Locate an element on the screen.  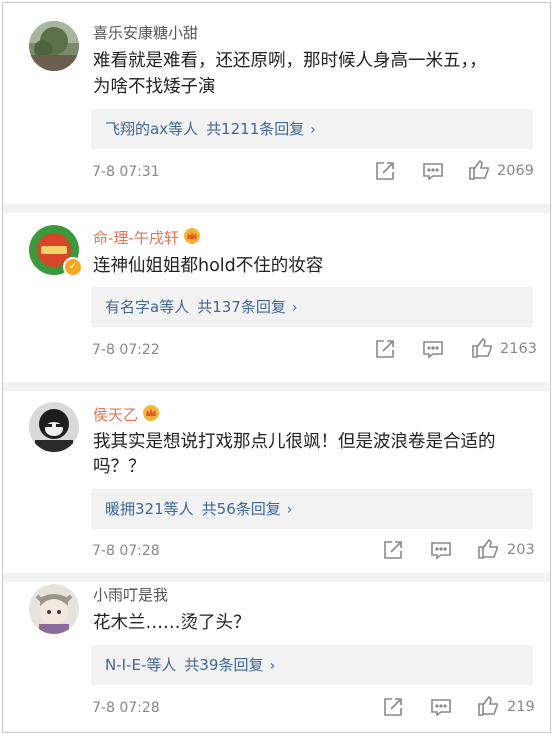
reply-count: 共56条回复 is located at coordinates (241, 509).